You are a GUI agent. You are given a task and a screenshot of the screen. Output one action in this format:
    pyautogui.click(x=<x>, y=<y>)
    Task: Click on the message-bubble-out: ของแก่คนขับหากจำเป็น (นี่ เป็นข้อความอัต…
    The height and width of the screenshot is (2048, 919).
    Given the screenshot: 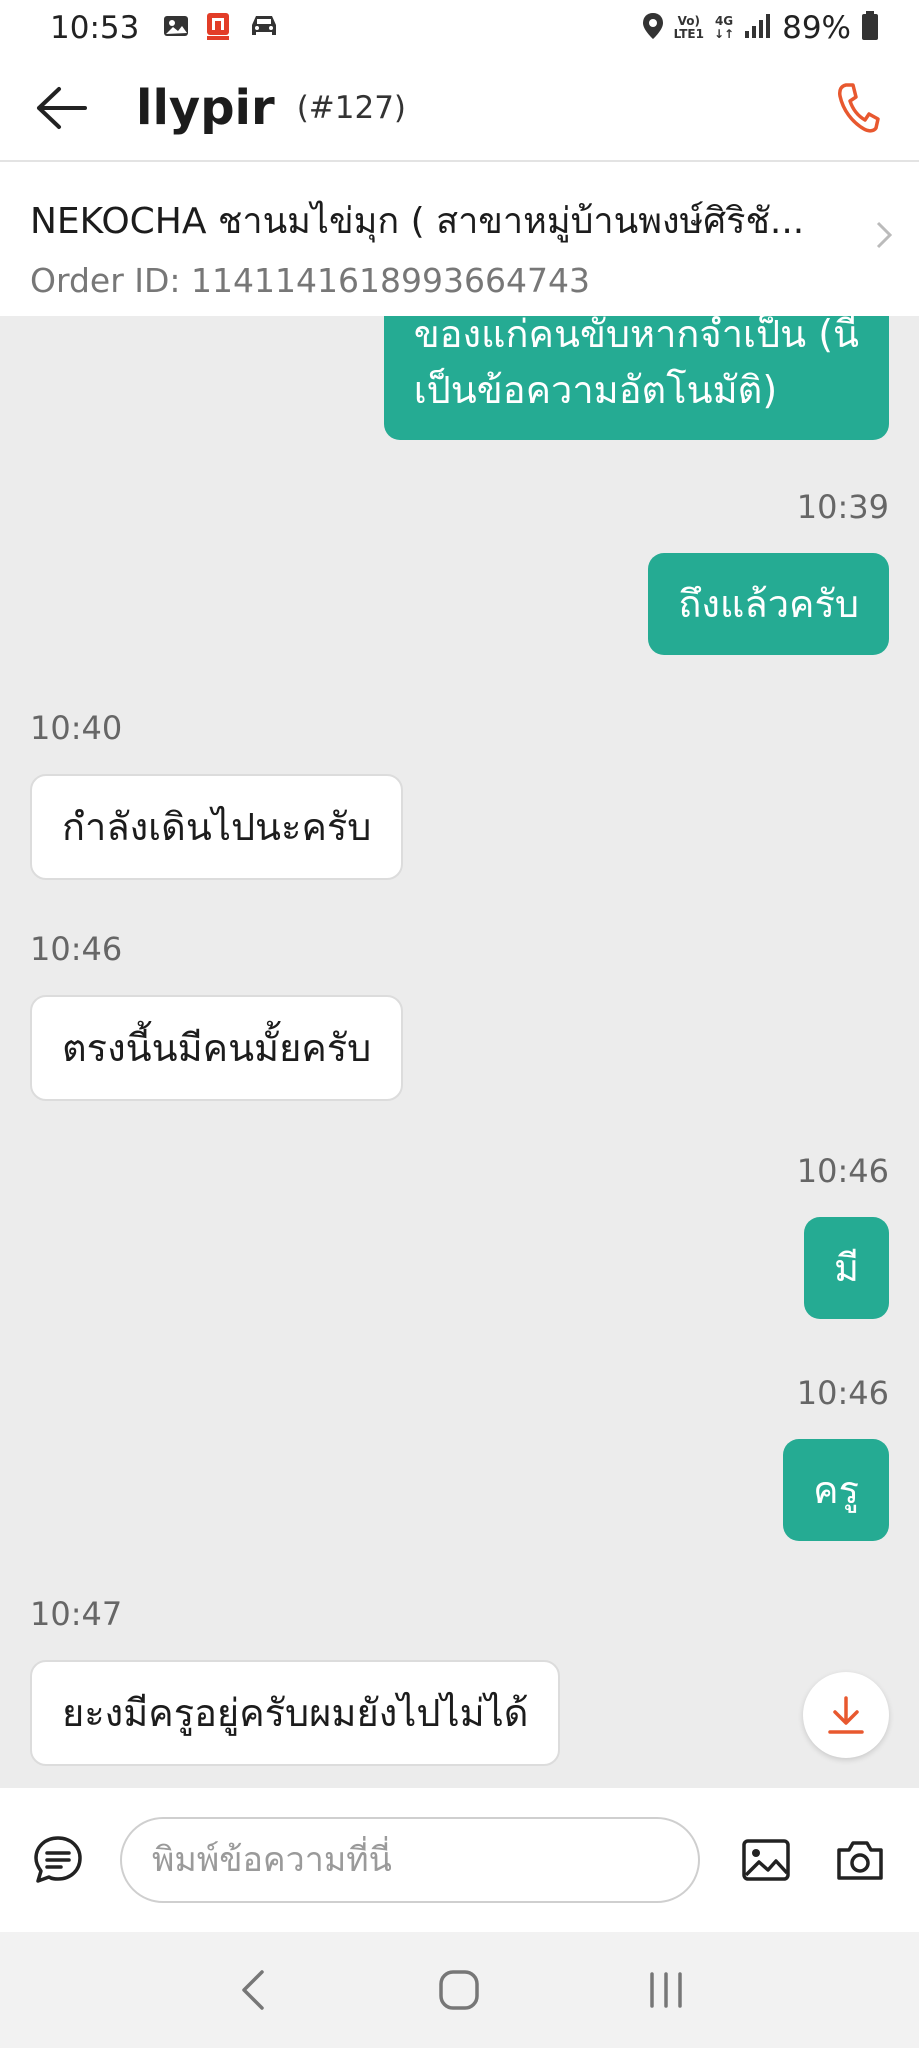 What is the action you would take?
    pyautogui.click(x=636, y=378)
    